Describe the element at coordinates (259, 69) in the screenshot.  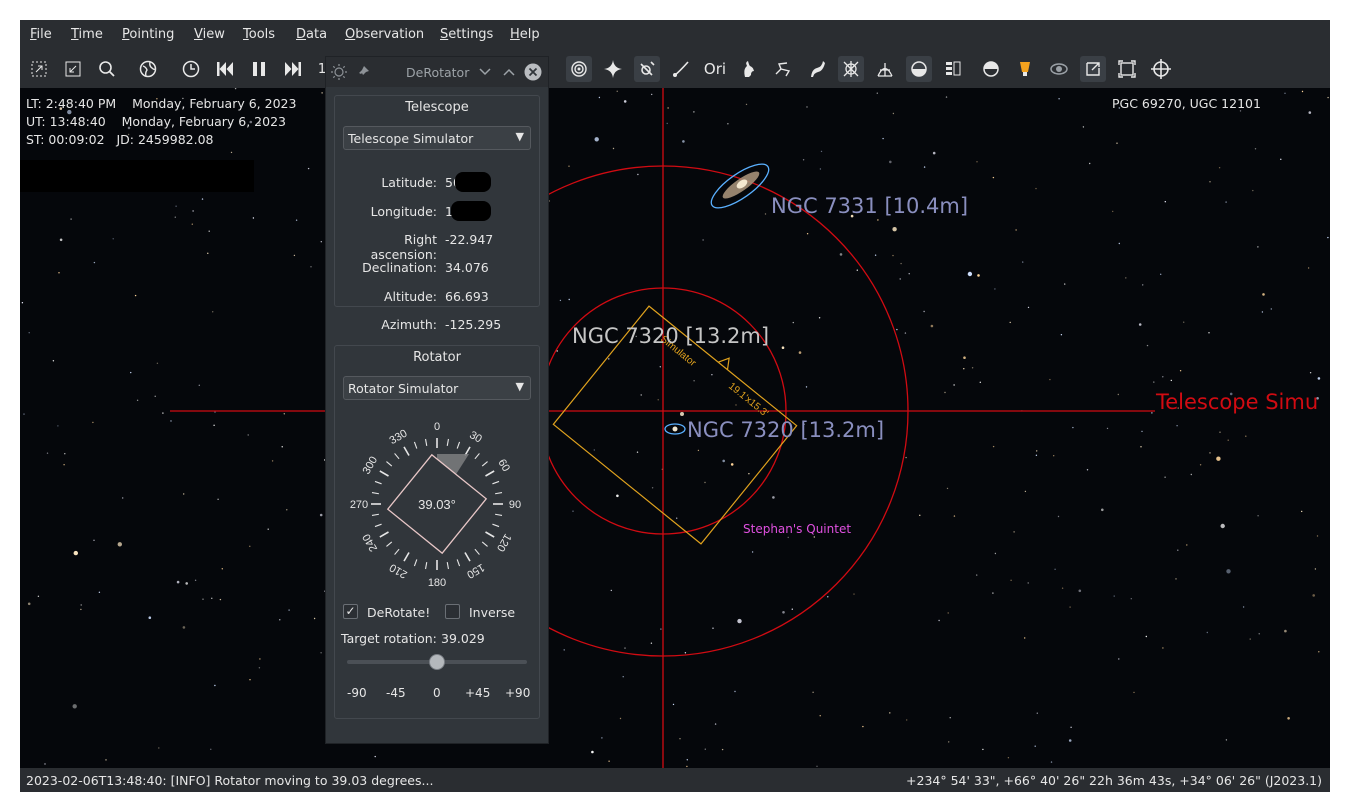
I see `pause-icon` at that location.